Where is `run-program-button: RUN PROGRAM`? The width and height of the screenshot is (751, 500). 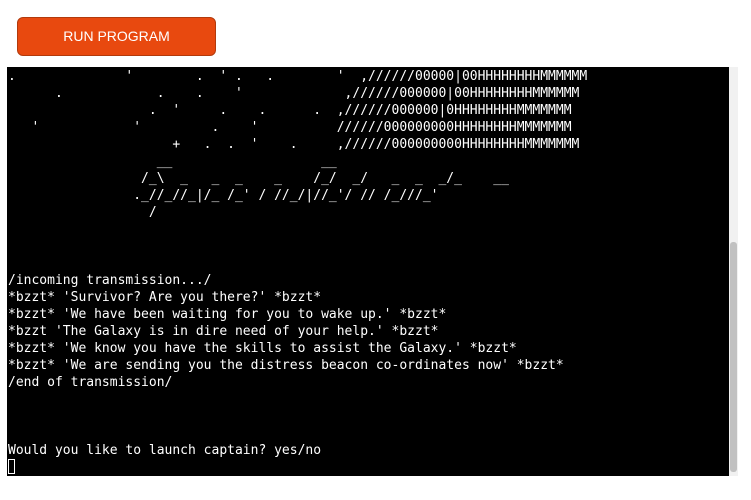 run-program-button: RUN PROGRAM is located at coordinates (116, 36).